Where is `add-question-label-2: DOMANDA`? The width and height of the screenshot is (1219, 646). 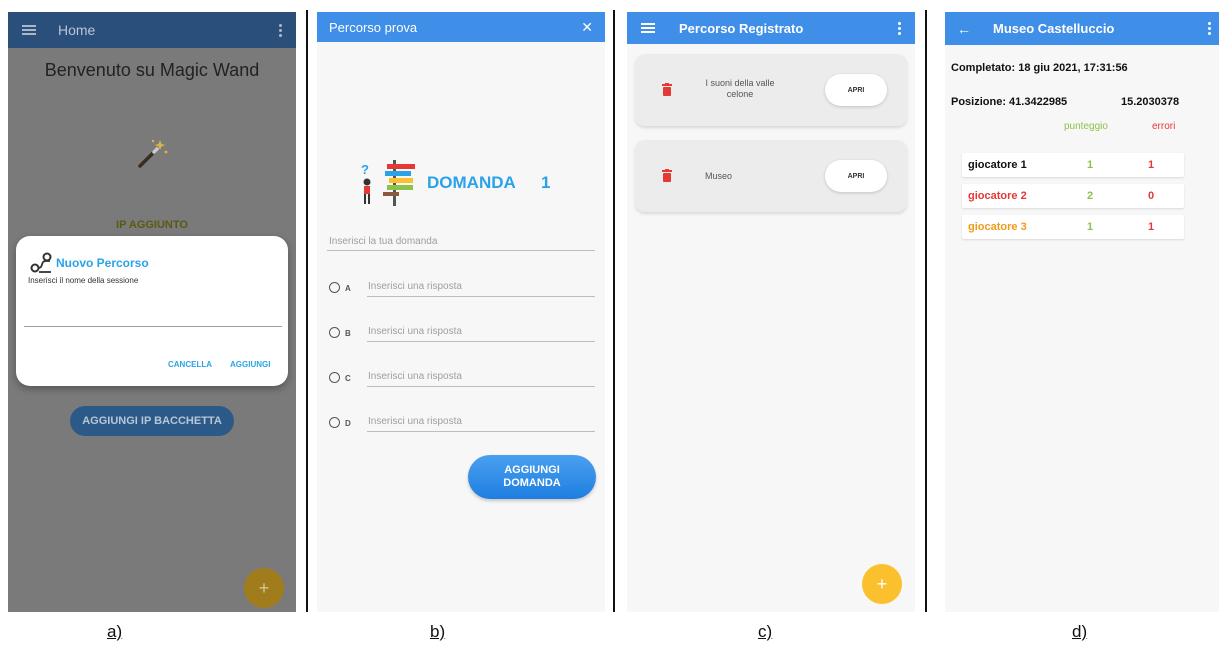 add-question-label-2: DOMANDA is located at coordinates (532, 483).